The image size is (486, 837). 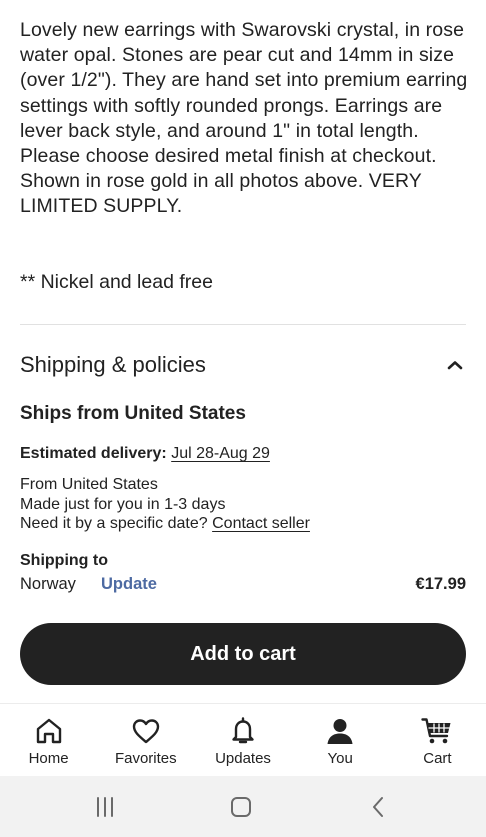 I want to click on shipping-to-row: Norway Update €17.99, so click(x=243, y=586).